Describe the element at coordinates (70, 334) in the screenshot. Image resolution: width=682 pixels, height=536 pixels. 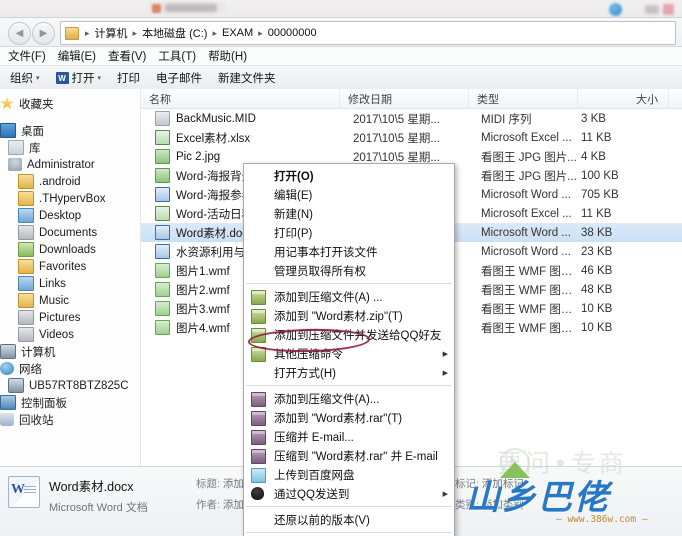
I see `nav-item-13: Videos` at that location.